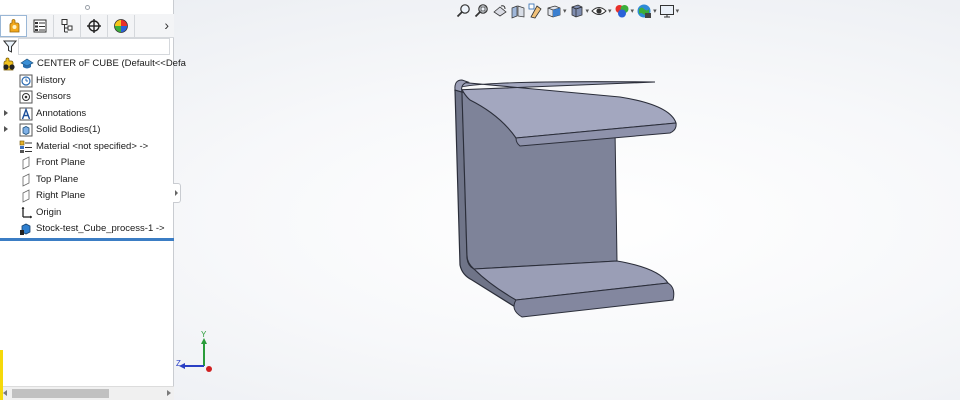 The image size is (960, 400). I want to click on tree-item-front-plane: Front Plane, so click(87, 163).